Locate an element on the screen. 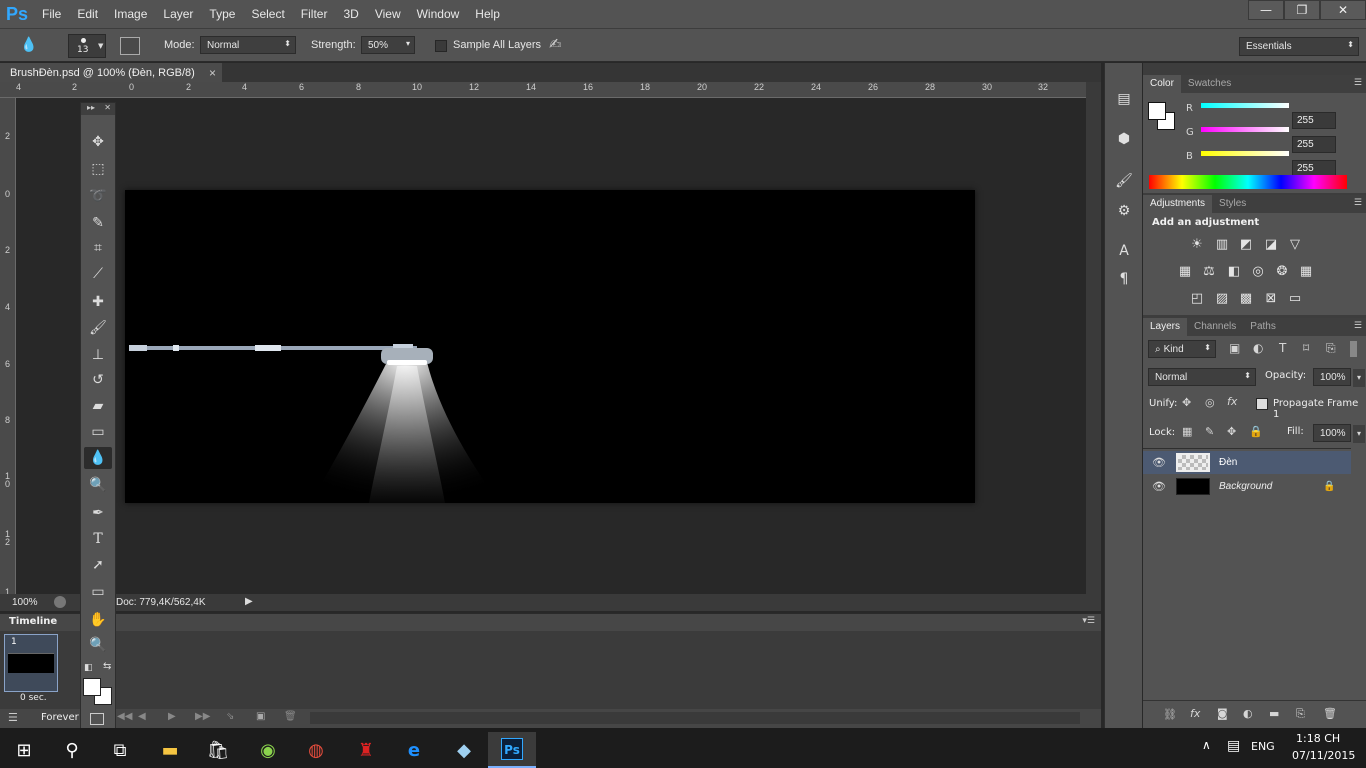 The image size is (1366, 768). workspace-select: Essentials ⬍ is located at coordinates (1299, 46).